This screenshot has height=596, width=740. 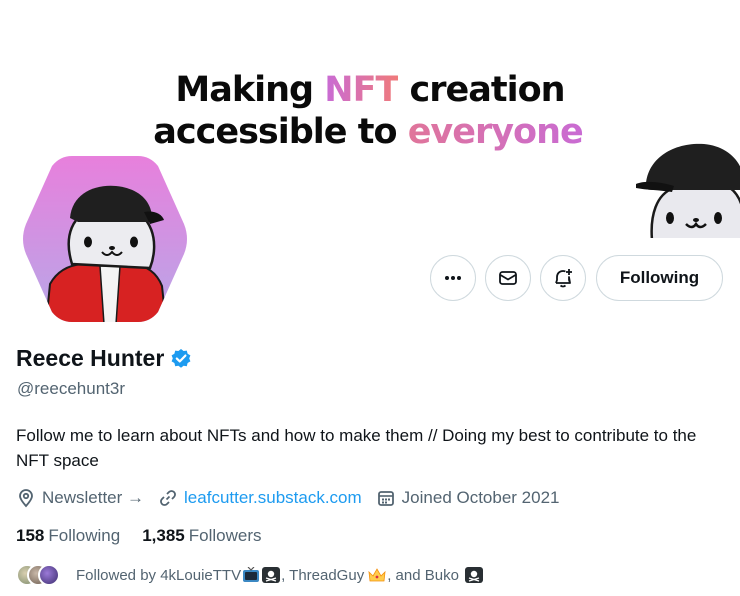 What do you see at coordinates (181, 359) in the screenshot?
I see `verified-badge-icon` at bounding box center [181, 359].